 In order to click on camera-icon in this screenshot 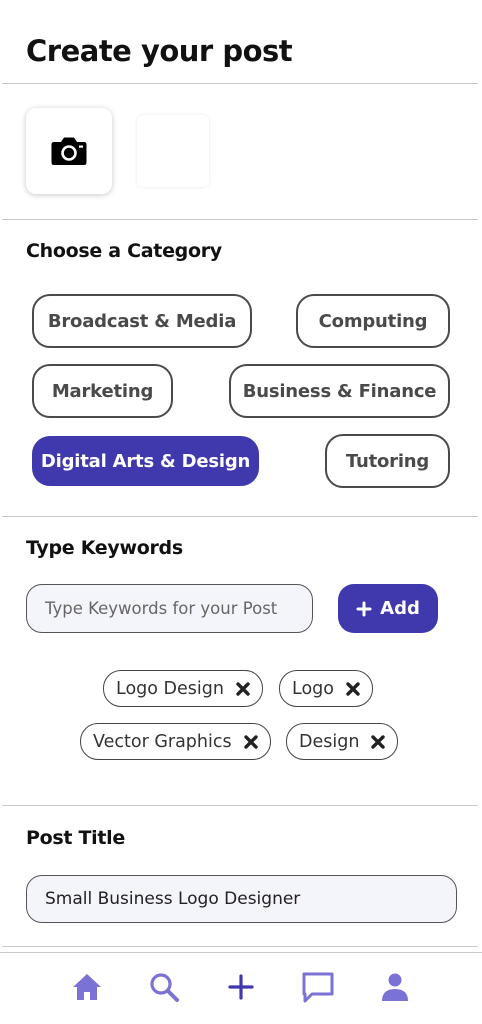, I will do `click(69, 151)`.